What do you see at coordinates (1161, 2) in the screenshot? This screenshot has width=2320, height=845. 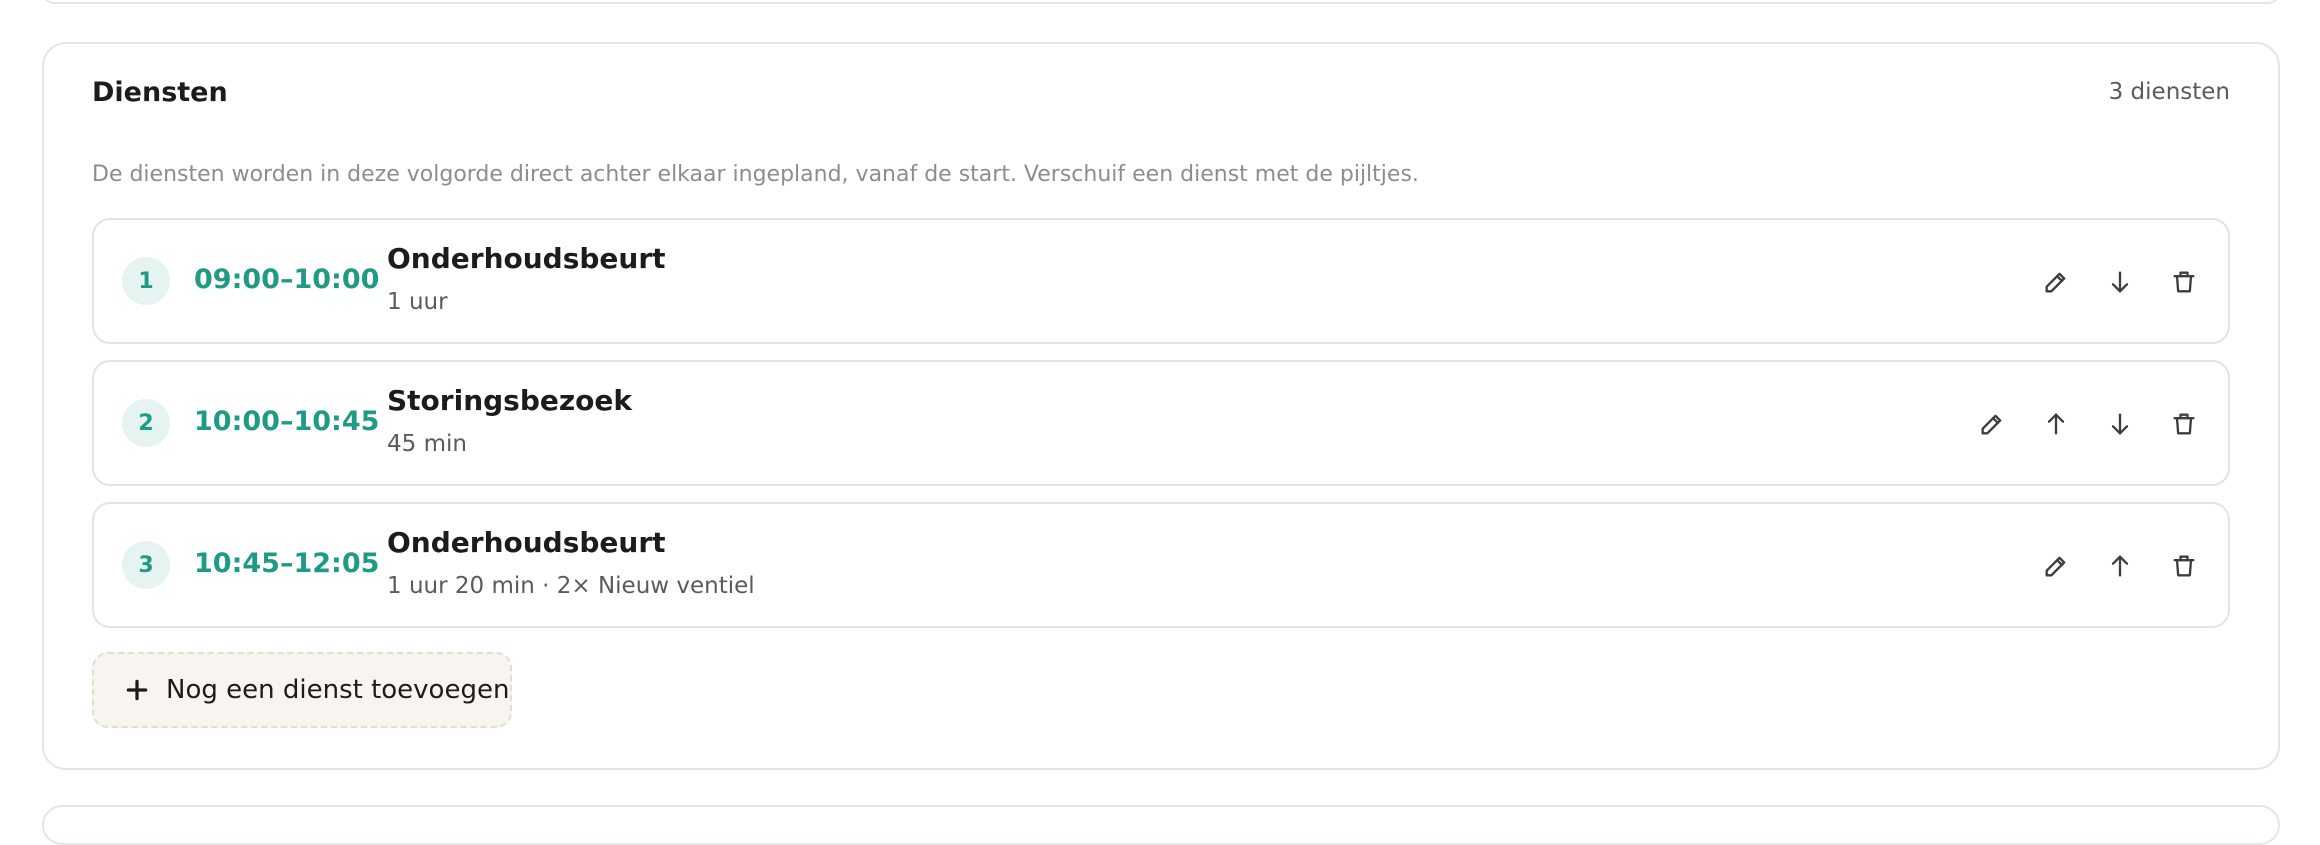 I see `previous-card` at bounding box center [1161, 2].